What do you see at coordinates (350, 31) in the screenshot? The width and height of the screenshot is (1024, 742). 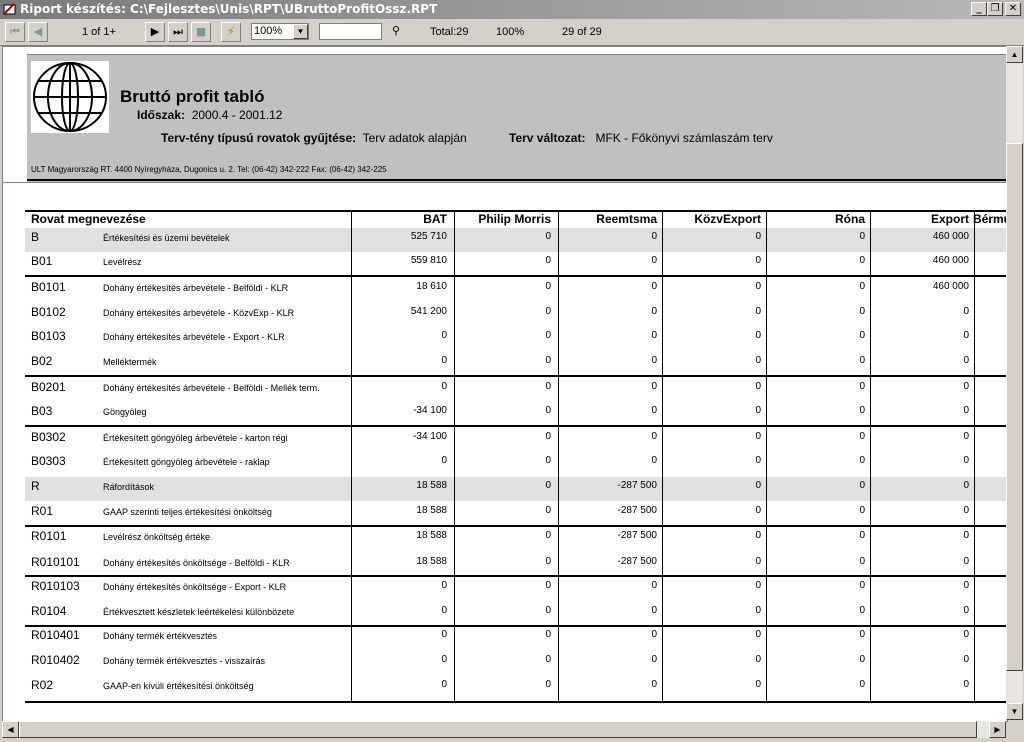 I see `search-input` at bounding box center [350, 31].